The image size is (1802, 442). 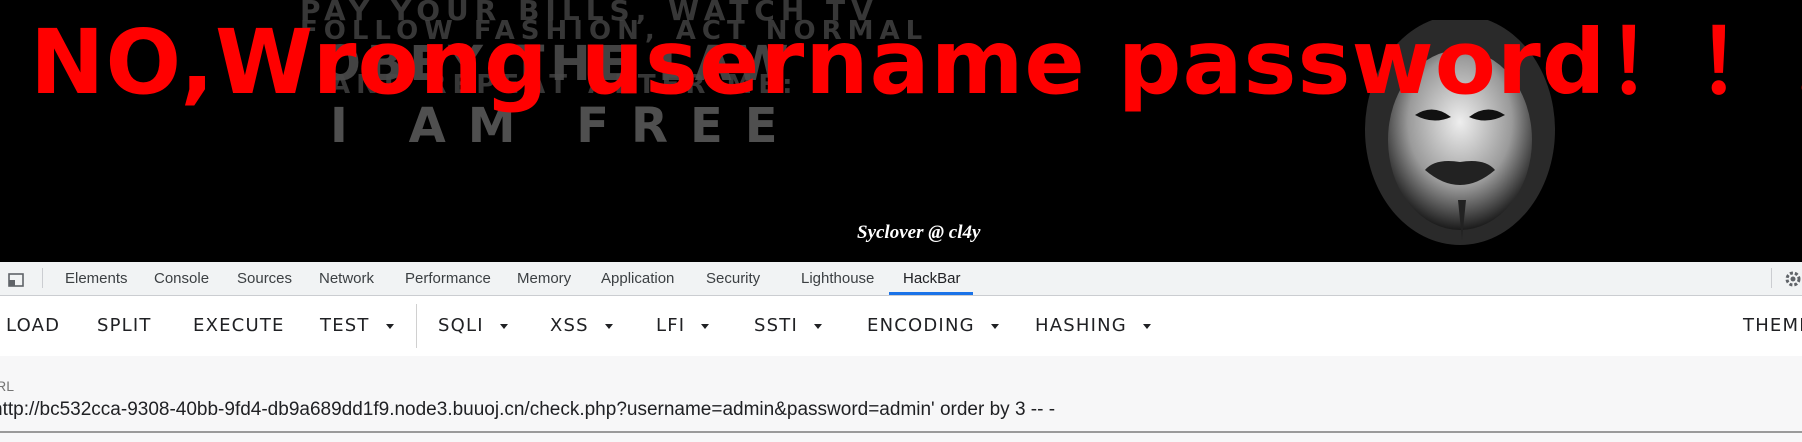 I want to click on tab-console: Console, so click(x=181, y=278).